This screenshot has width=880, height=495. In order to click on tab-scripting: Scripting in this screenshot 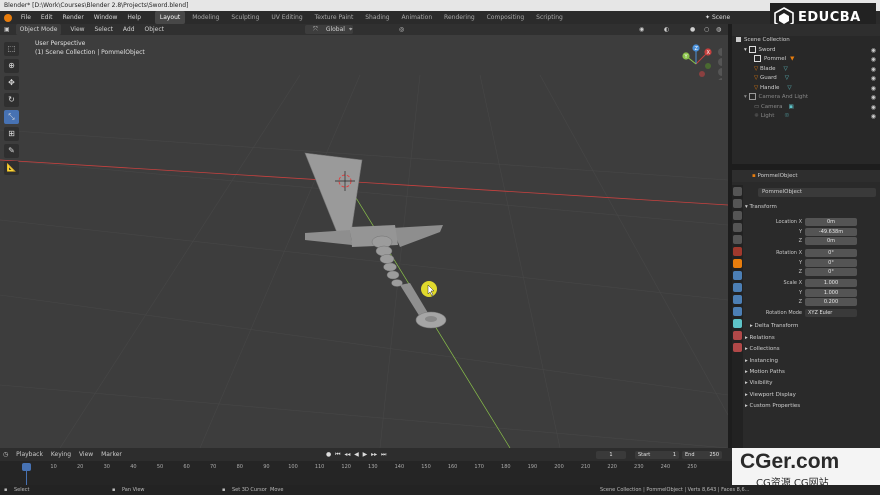, I will do `click(549, 17)`.